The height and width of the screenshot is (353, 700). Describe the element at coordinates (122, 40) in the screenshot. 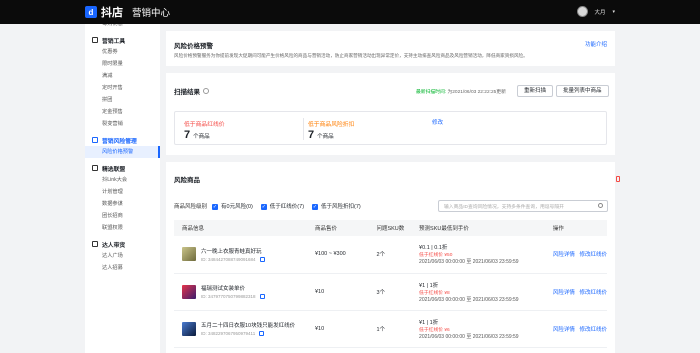

I see `sidebar-group-marketing-tools: 营销工具` at that location.